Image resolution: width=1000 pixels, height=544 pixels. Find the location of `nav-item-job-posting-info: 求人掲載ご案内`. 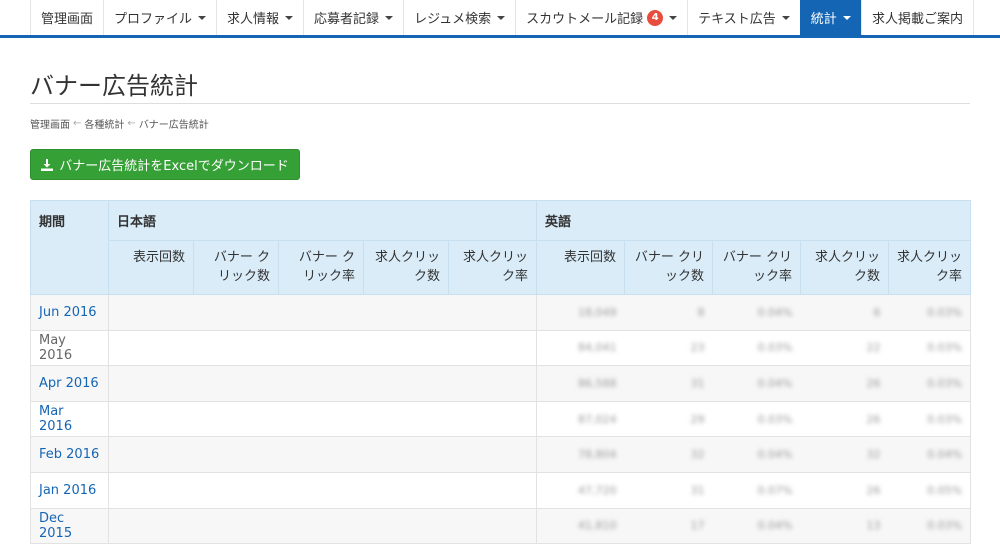

nav-item-job-posting-info: 求人掲載ご案内 is located at coordinates (918, 17).